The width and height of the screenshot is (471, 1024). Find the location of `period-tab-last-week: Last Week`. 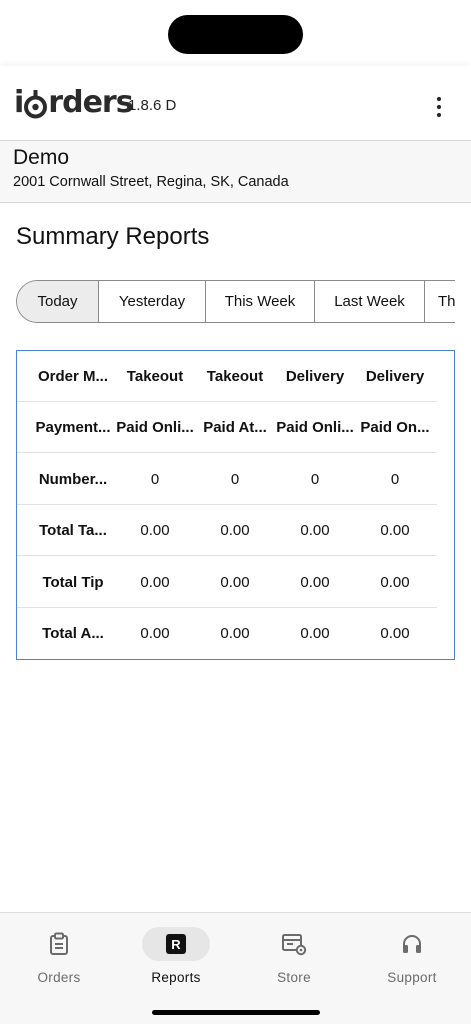

period-tab-last-week: Last Week is located at coordinates (370, 301).